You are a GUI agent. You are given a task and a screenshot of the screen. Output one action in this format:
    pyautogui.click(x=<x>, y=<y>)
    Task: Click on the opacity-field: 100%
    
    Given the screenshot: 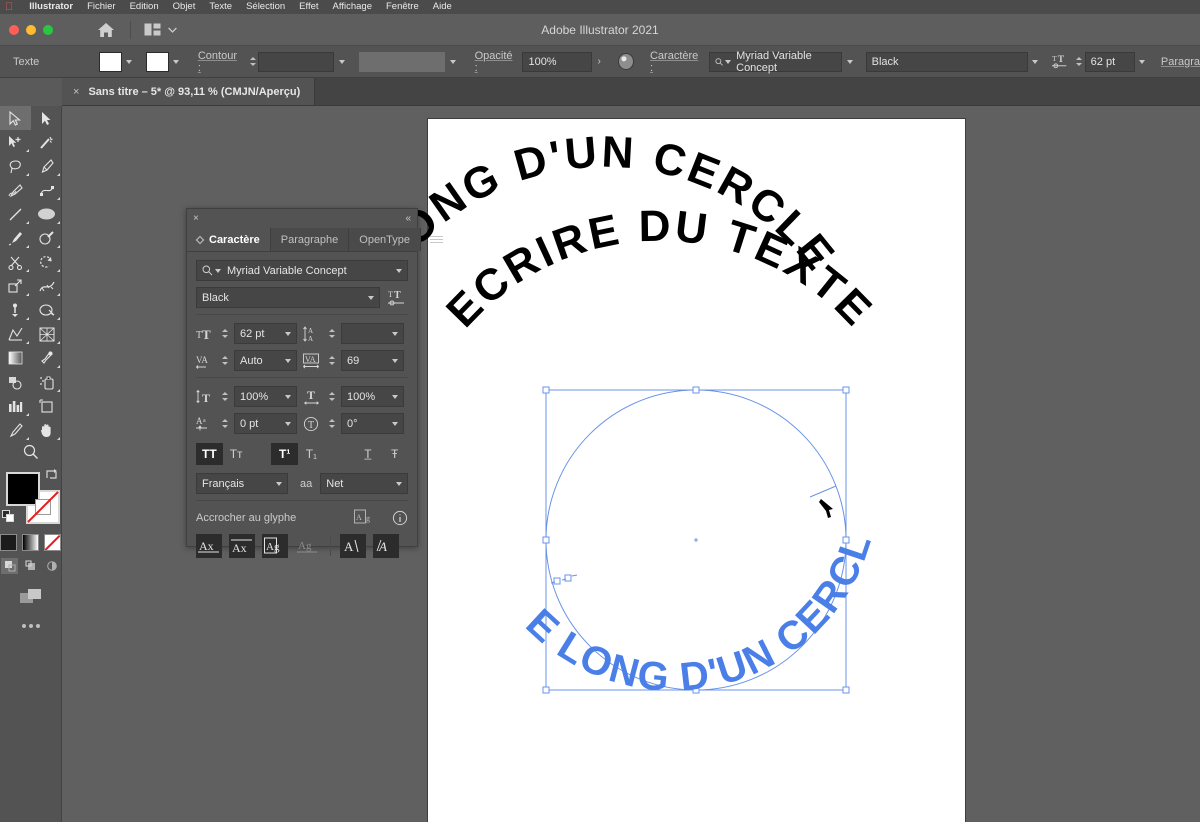 What is the action you would take?
    pyautogui.click(x=557, y=61)
    